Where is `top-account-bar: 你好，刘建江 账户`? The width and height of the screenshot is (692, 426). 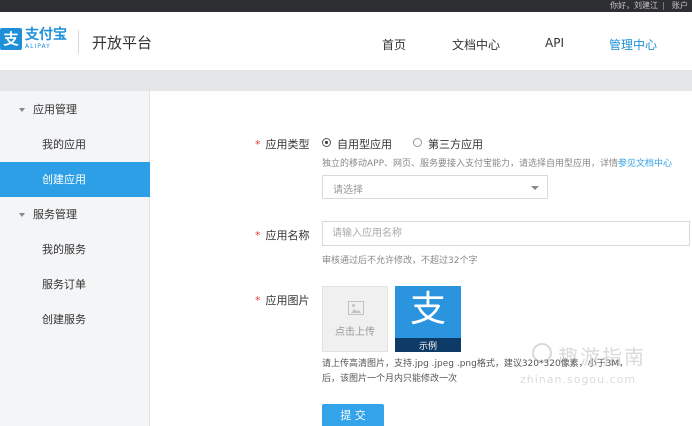 top-account-bar: 你好，刘建江 账户 is located at coordinates (346, 6).